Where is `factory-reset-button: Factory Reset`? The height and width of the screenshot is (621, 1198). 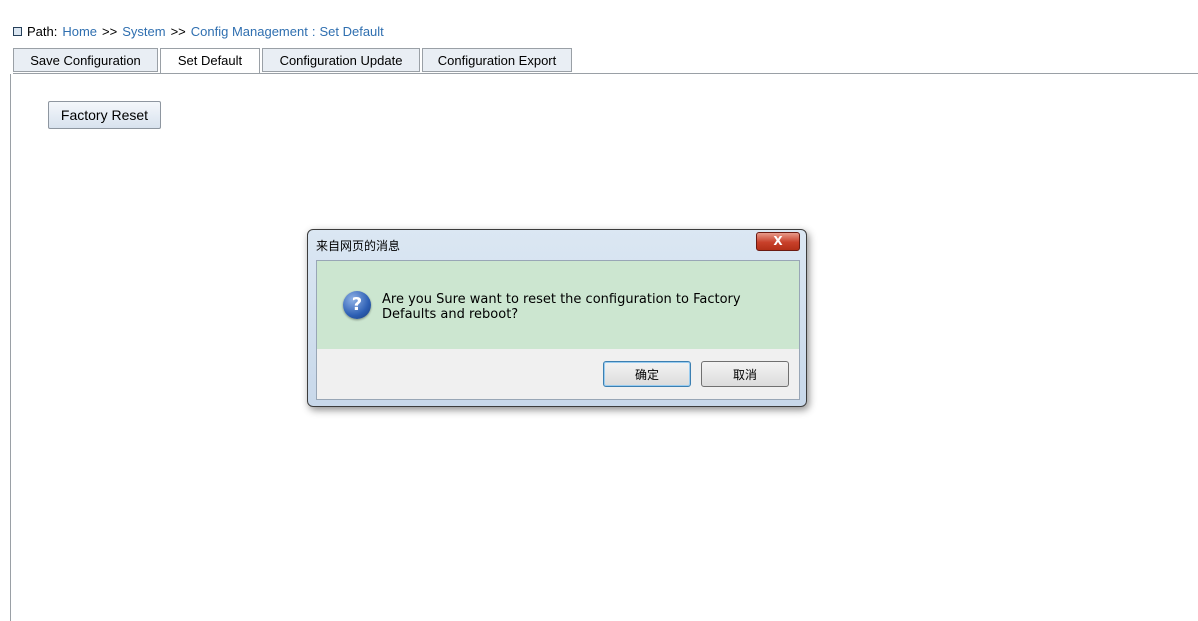 factory-reset-button: Factory Reset is located at coordinates (104, 115).